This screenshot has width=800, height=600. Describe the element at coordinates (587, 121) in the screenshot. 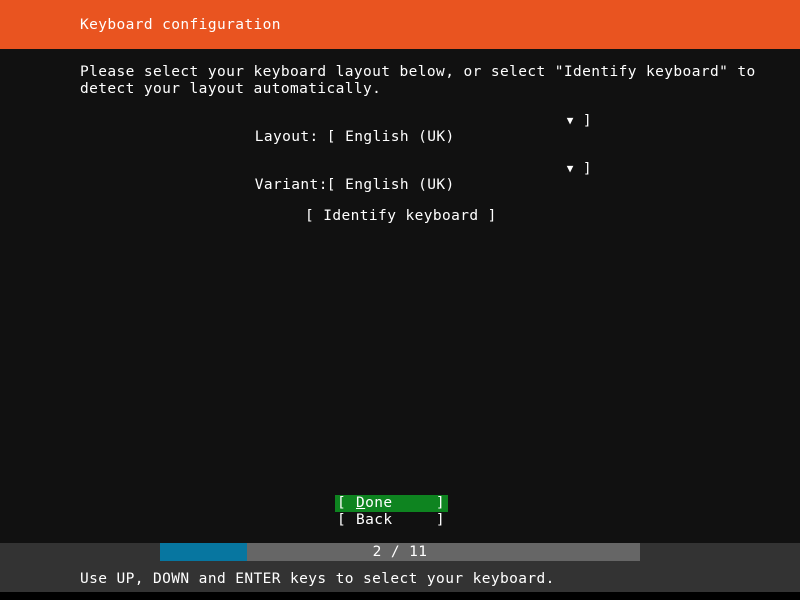

I see `layout-close-bracket: ]` at that location.